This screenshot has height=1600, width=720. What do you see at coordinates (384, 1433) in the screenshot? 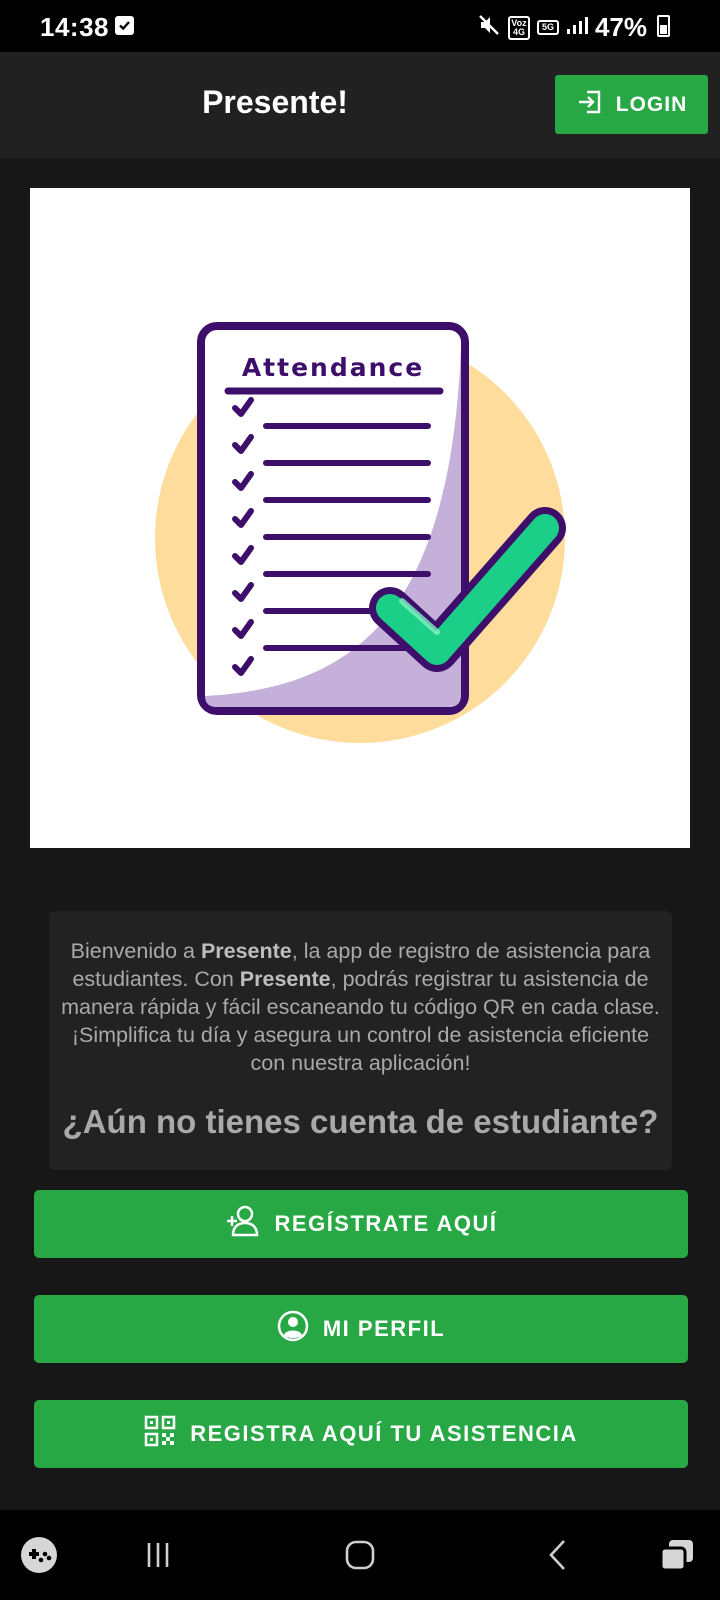
I see `attendance-label: REGISTRA AQUÍ TU ASISTENCIA` at bounding box center [384, 1433].